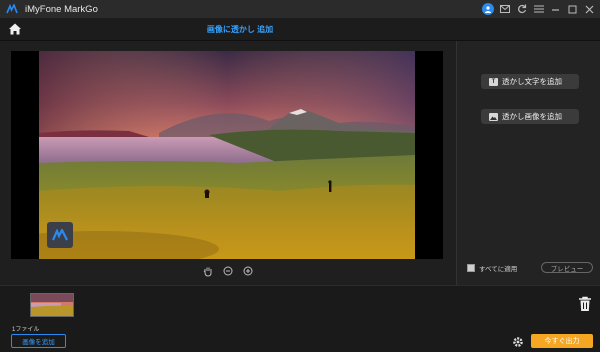  I want to click on add-image-button: 画像を追加, so click(38, 341).